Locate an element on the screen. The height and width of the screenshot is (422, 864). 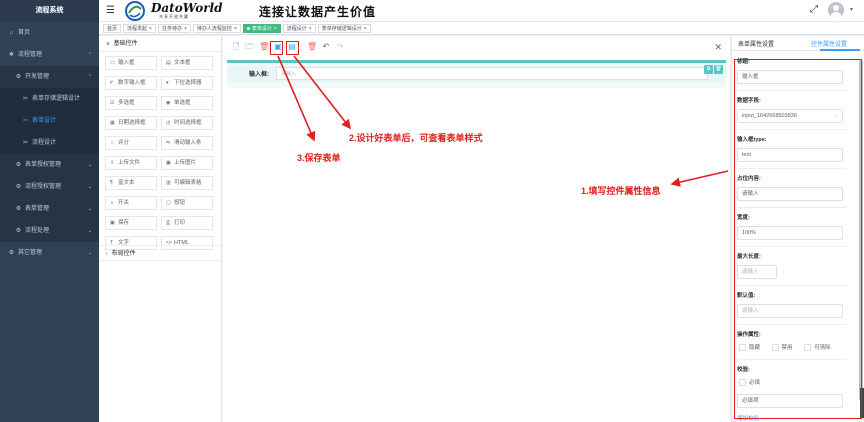
component-date: ▦ 日期选择框 is located at coordinates (131, 123).